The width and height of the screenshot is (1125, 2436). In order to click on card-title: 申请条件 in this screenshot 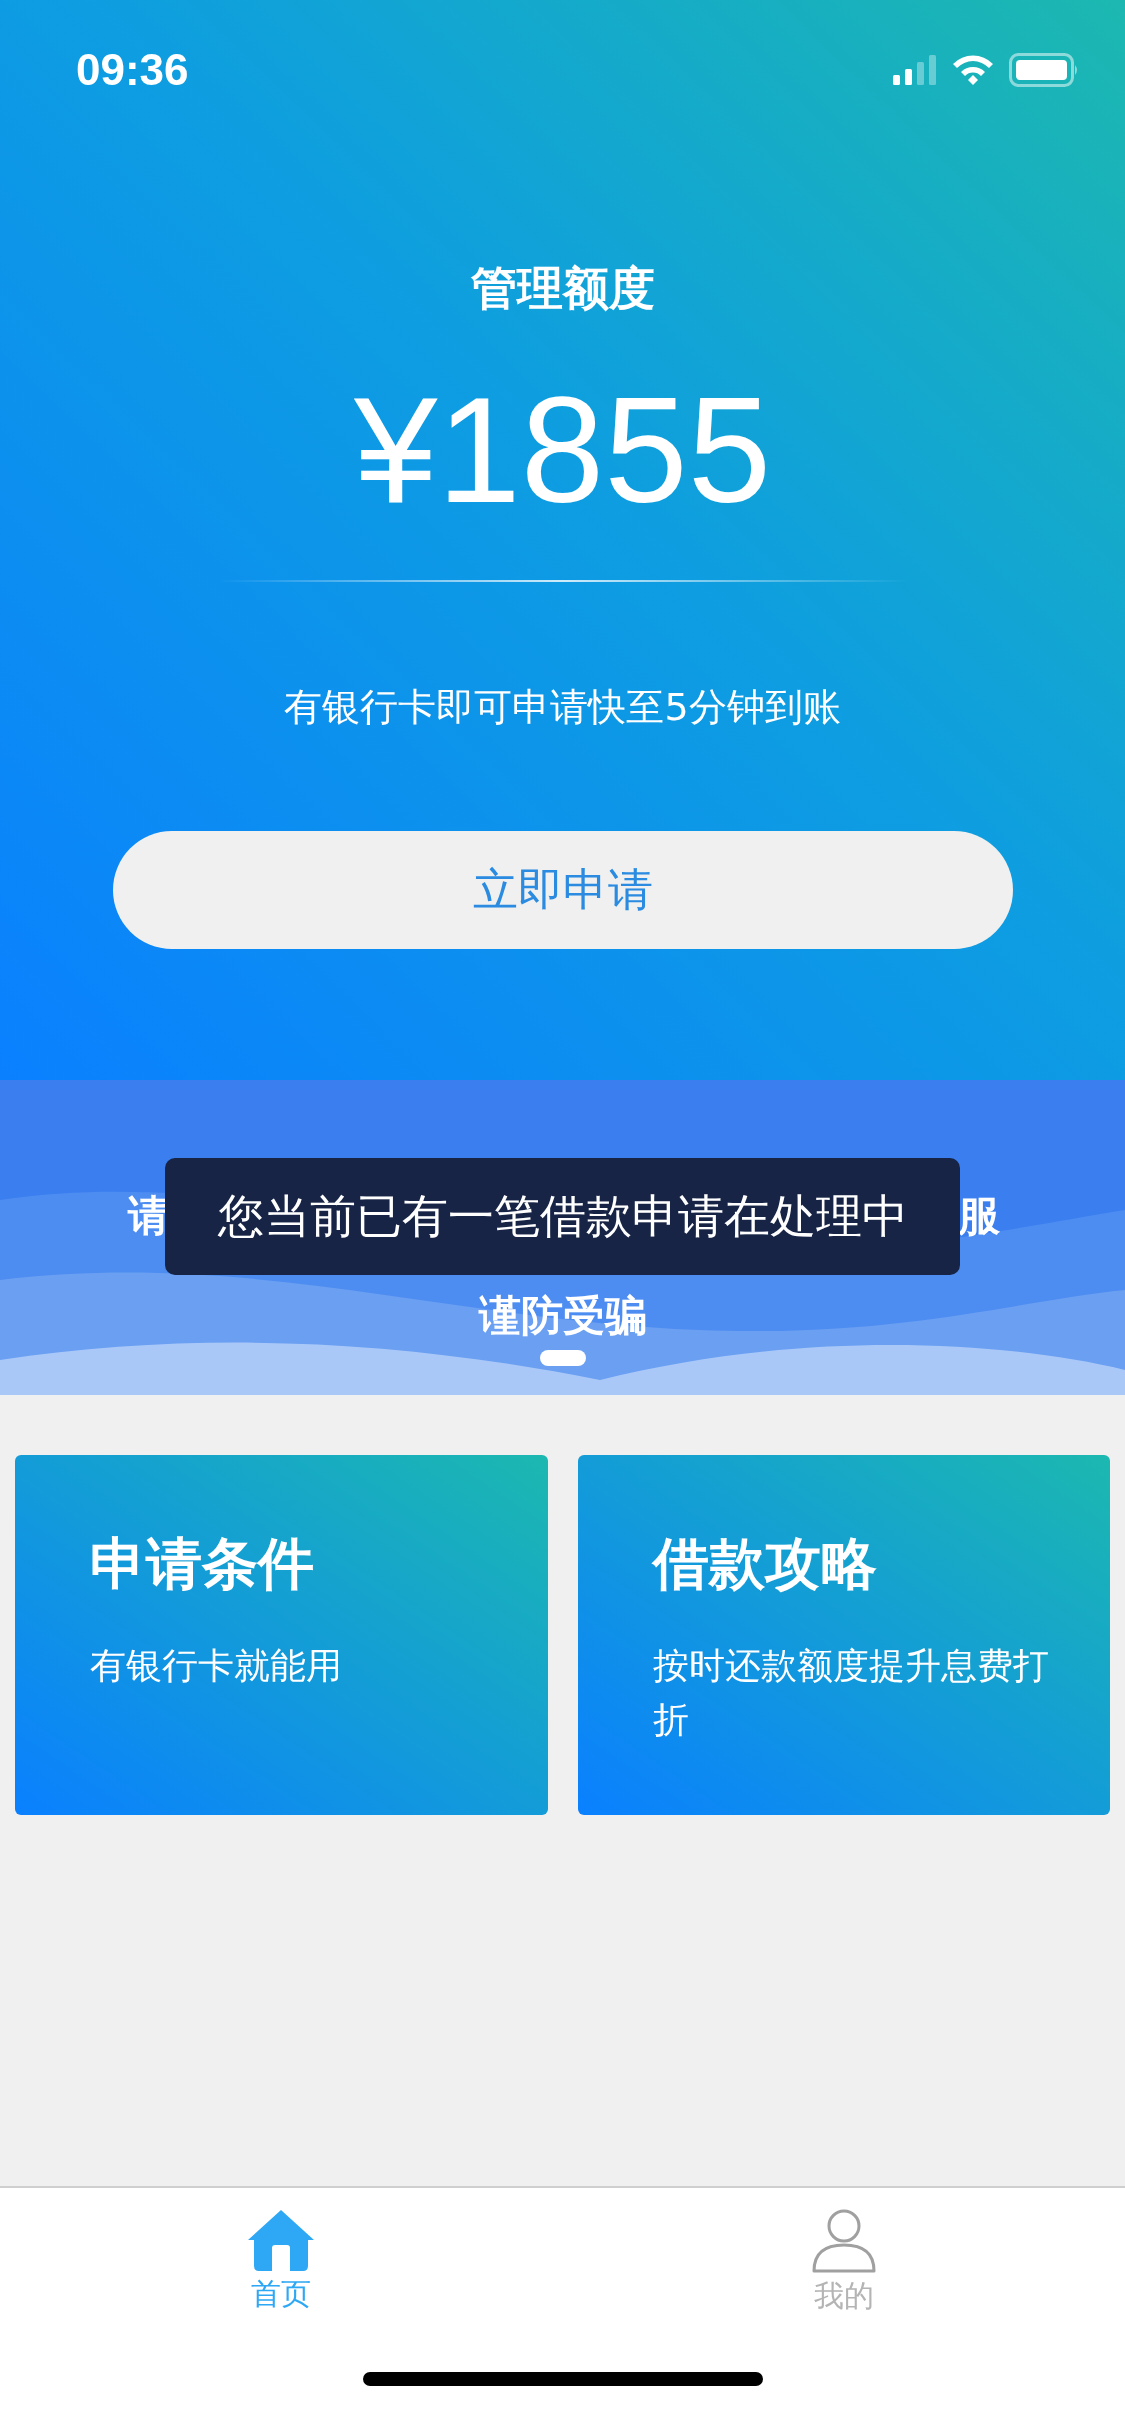, I will do `click(202, 1564)`.